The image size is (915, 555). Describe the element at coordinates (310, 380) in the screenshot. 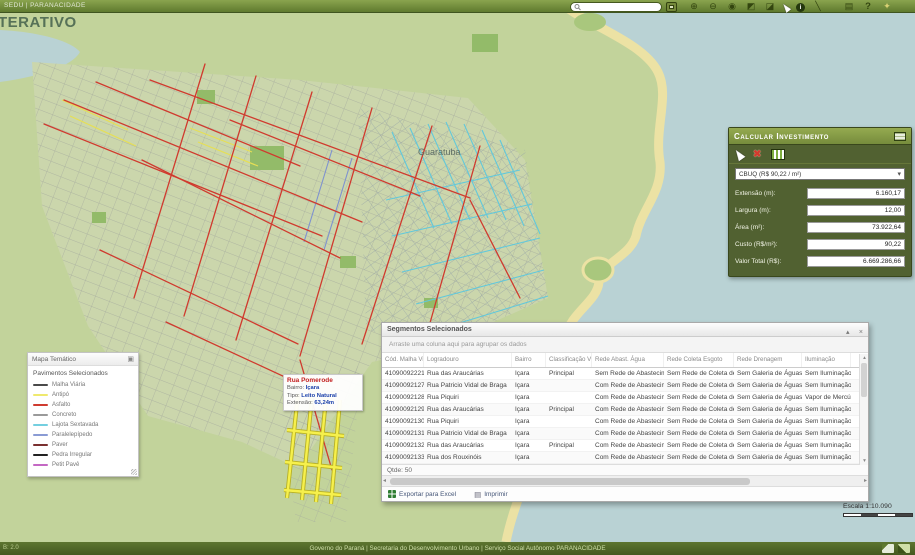

I see `tooltip-title: Rua Pomerode` at that location.